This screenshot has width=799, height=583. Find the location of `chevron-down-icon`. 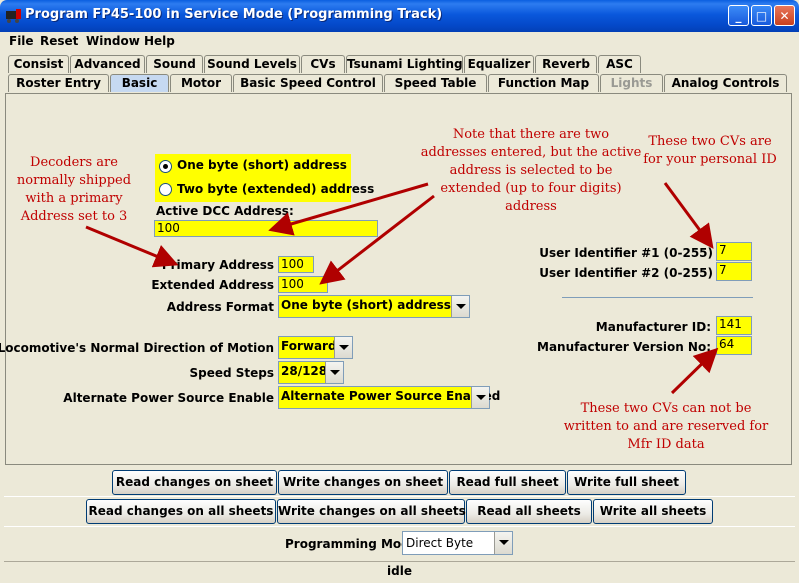

chevron-down-icon is located at coordinates (503, 543).